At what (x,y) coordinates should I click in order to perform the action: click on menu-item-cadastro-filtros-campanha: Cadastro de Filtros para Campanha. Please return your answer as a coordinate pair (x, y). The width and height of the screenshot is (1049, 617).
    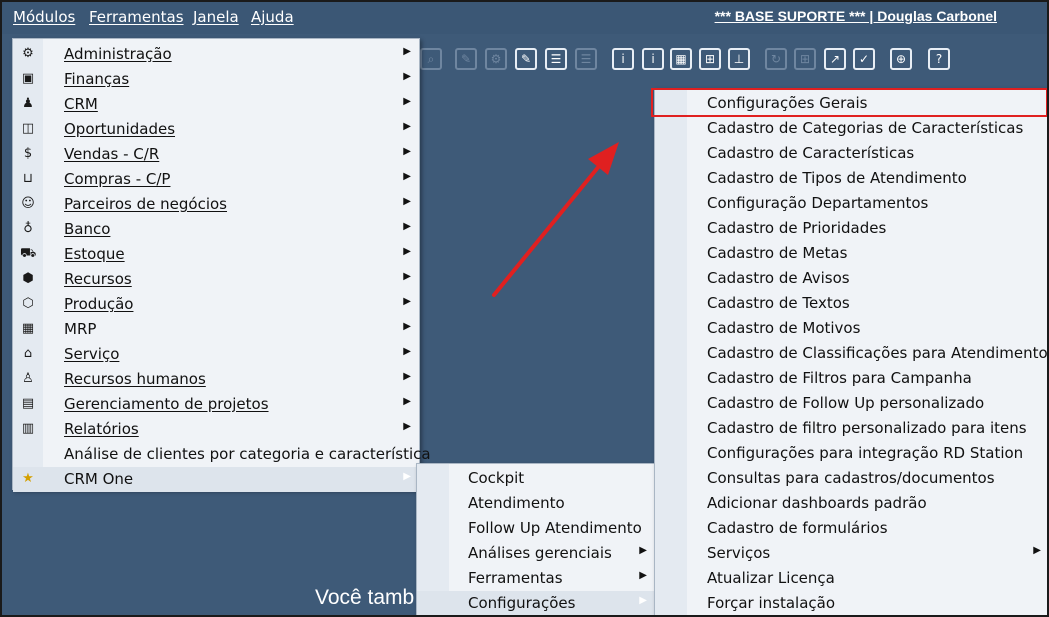
    Looking at the image, I should click on (851, 378).